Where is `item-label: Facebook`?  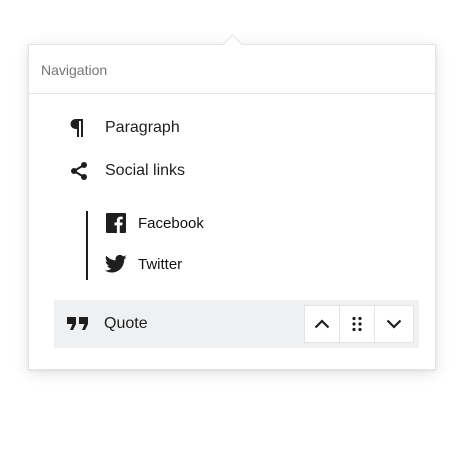 item-label: Facebook is located at coordinates (171, 223).